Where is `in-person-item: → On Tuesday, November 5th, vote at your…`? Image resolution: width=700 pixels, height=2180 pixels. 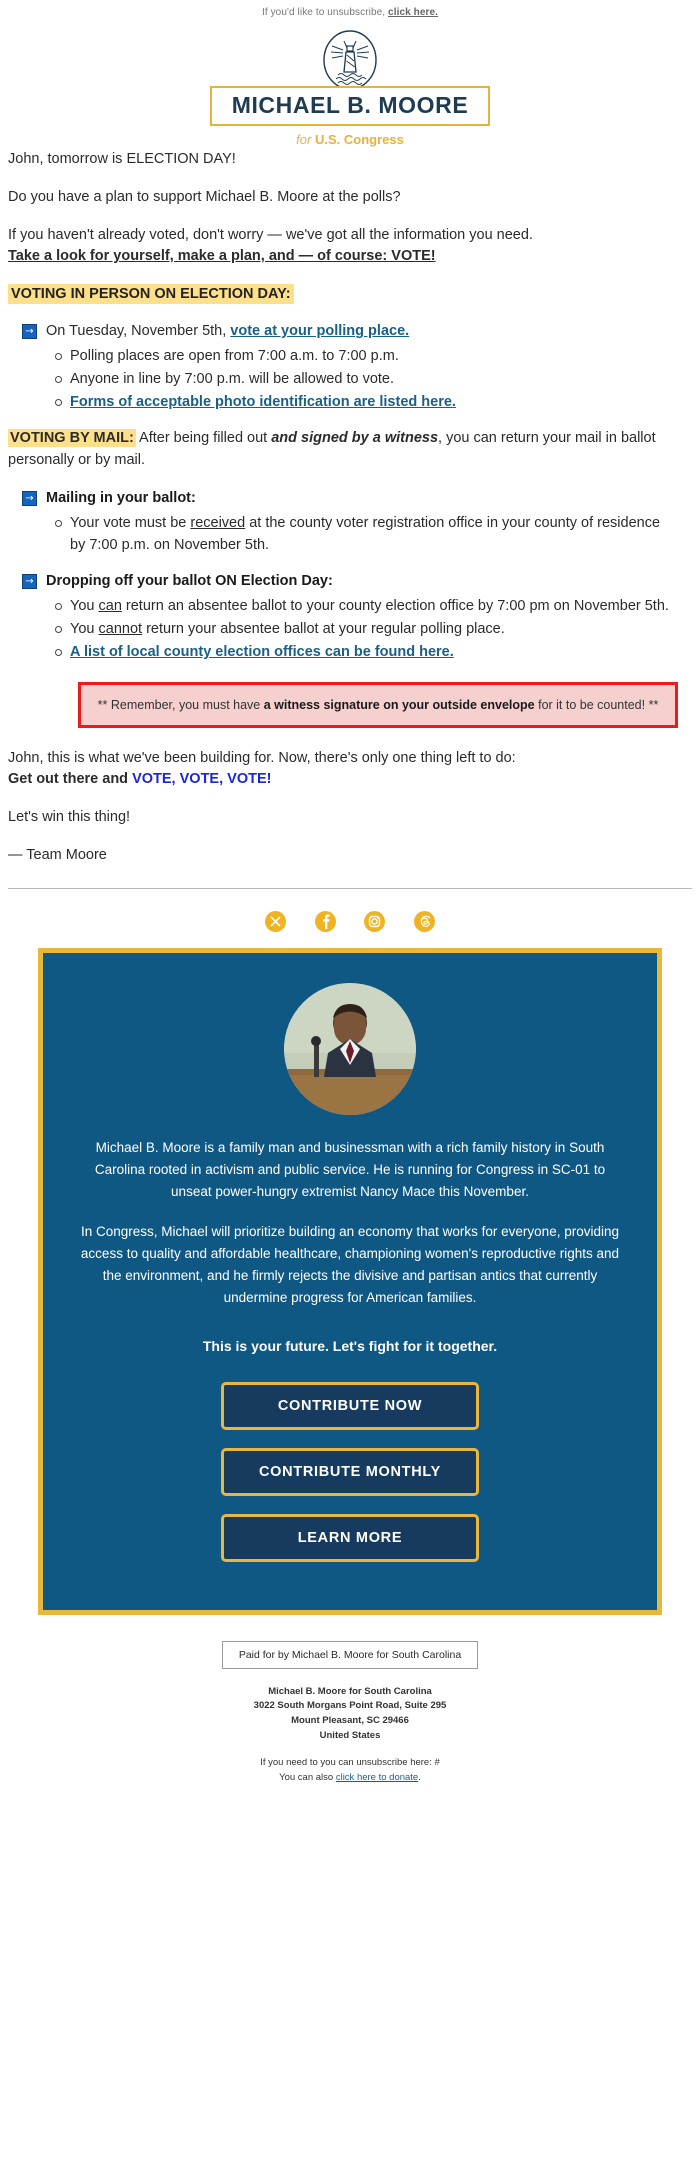 in-person-item: → On Tuesday, November 5th, vote at your… is located at coordinates (350, 331).